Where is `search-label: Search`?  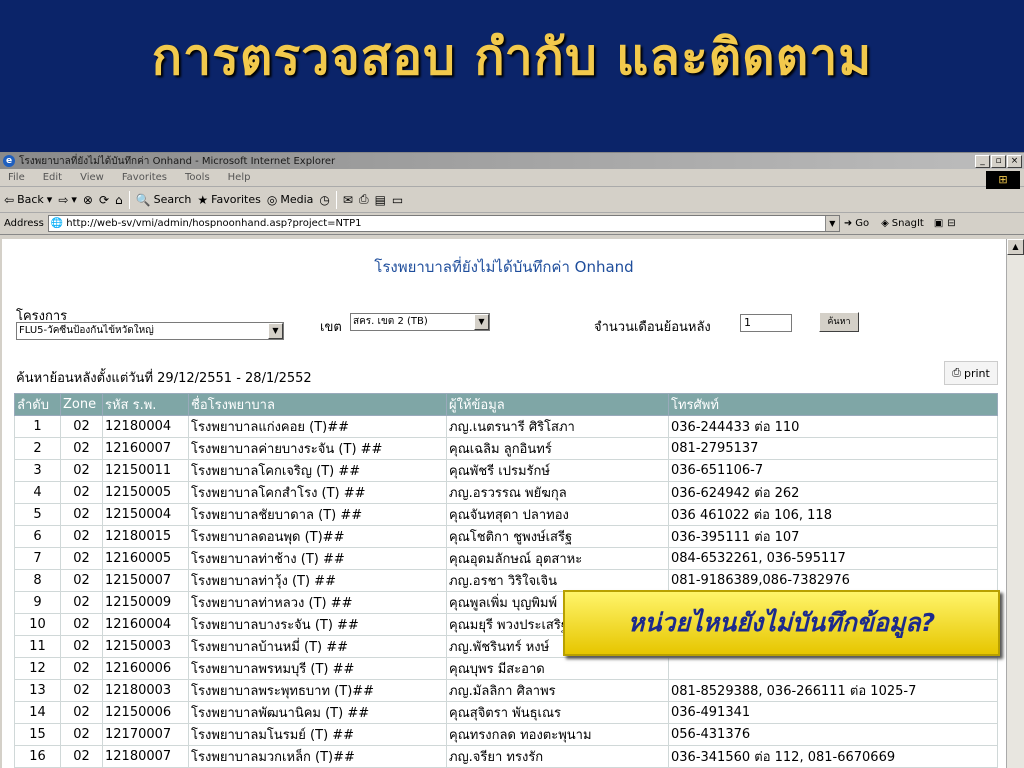 search-label: Search is located at coordinates (172, 199).